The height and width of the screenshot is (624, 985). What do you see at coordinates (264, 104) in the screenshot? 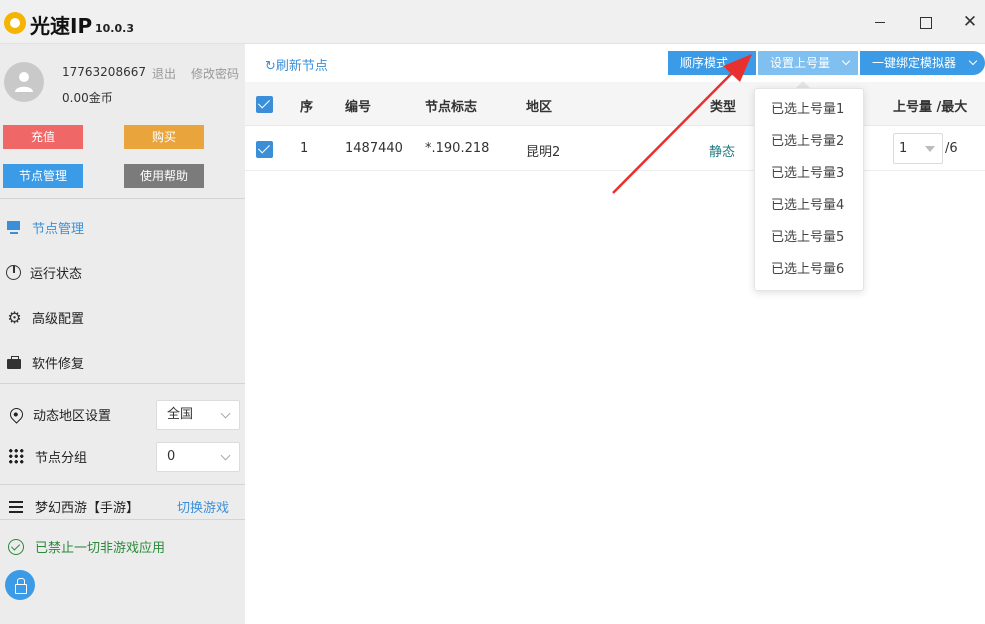
I see `select-all-checkbox` at bounding box center [264, 104].